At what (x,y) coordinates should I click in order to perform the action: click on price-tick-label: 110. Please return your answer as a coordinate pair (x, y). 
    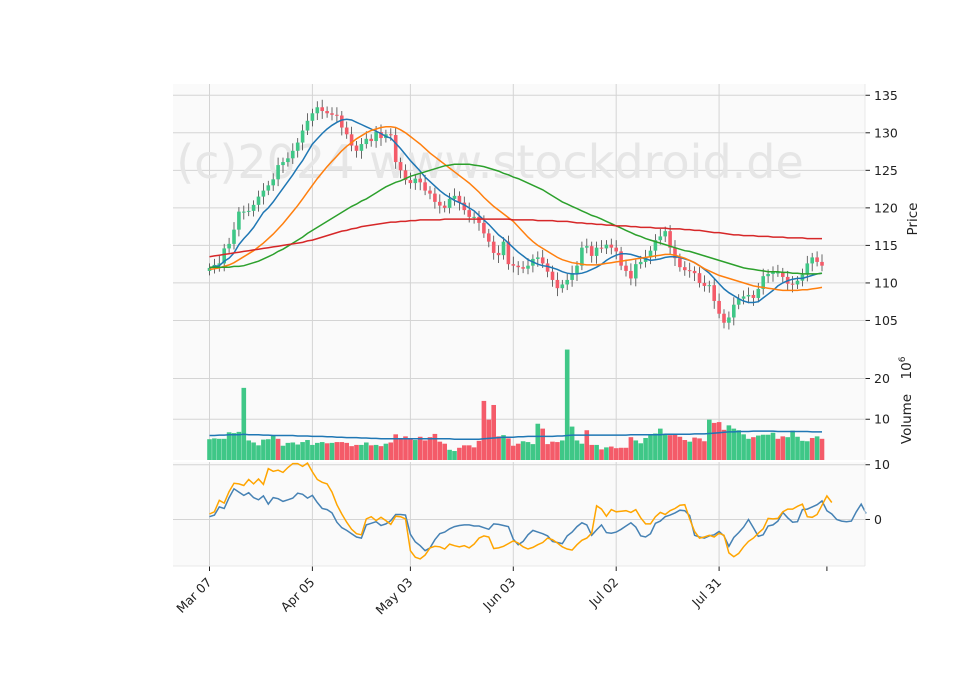
    Looking at the image, I should click on (886, 282).